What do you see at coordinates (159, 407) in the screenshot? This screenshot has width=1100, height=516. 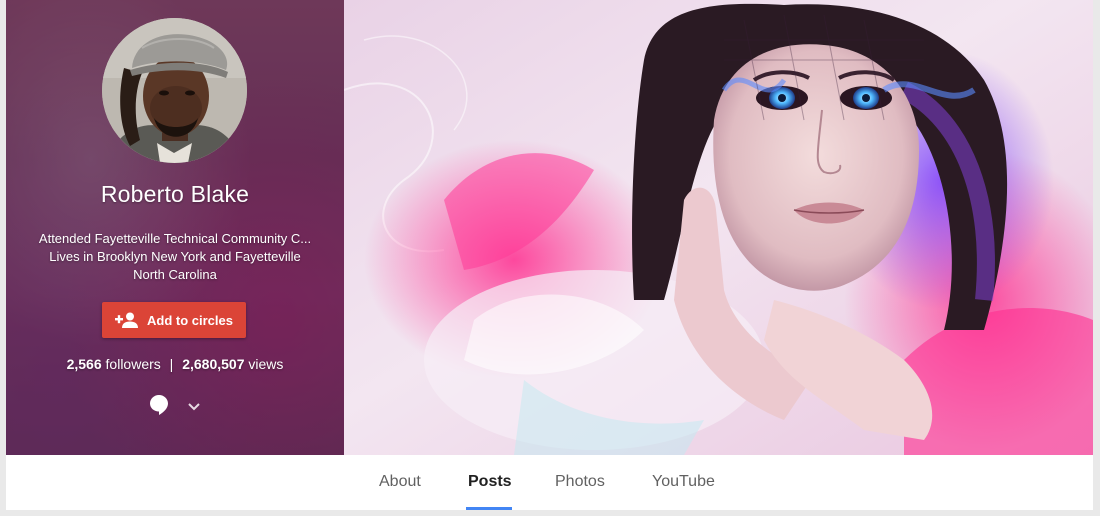 I see `hangouts-icon` at bounding box center [159, 407].